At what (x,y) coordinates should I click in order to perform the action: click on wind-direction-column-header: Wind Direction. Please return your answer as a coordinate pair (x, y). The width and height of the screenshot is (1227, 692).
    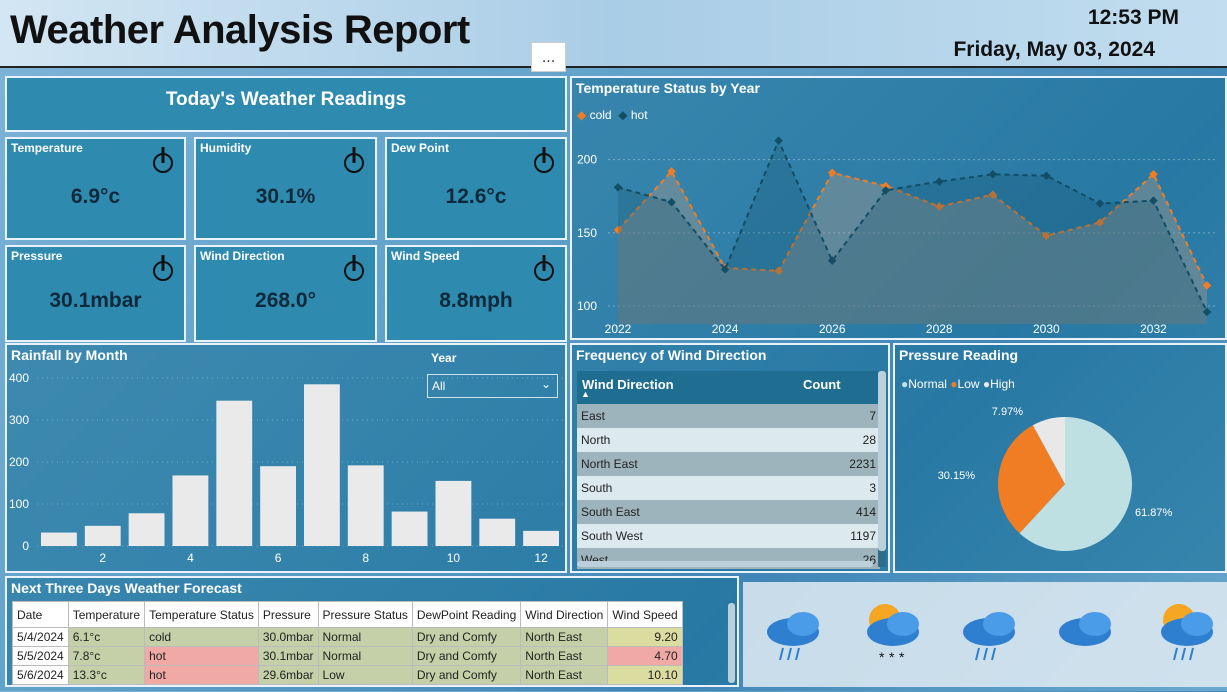
    Looking at the image, I should click on (628, 384).